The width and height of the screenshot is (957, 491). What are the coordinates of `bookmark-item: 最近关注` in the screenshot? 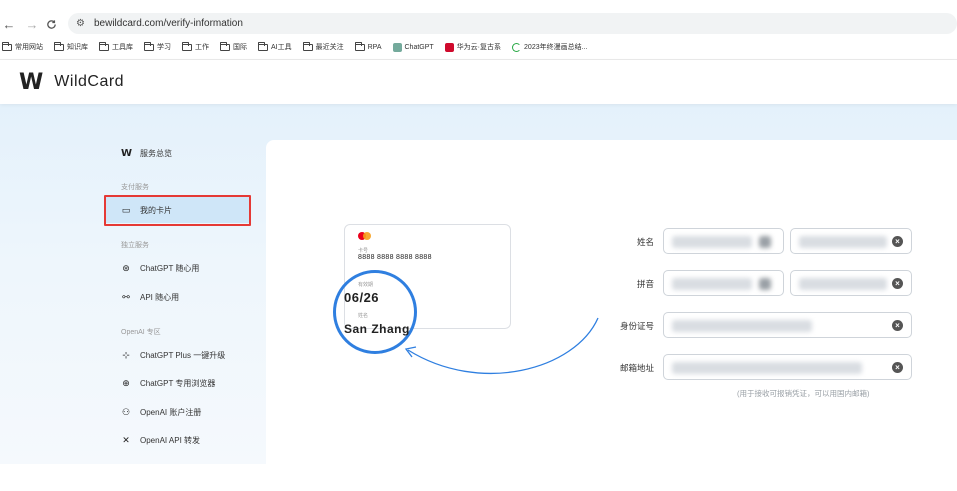 It's located at (323, 46).